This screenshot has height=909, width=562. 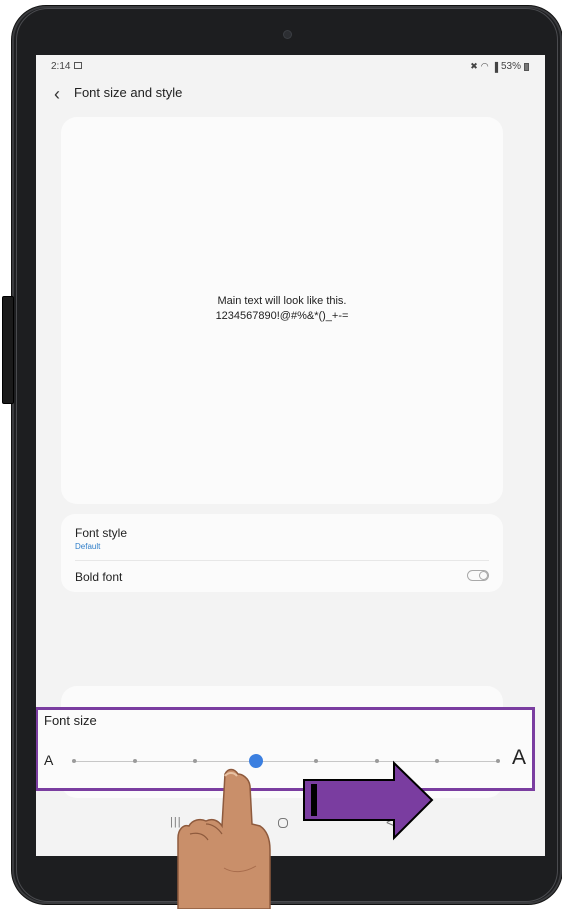 I want to click on home-icon, so click(x=283, y=823).